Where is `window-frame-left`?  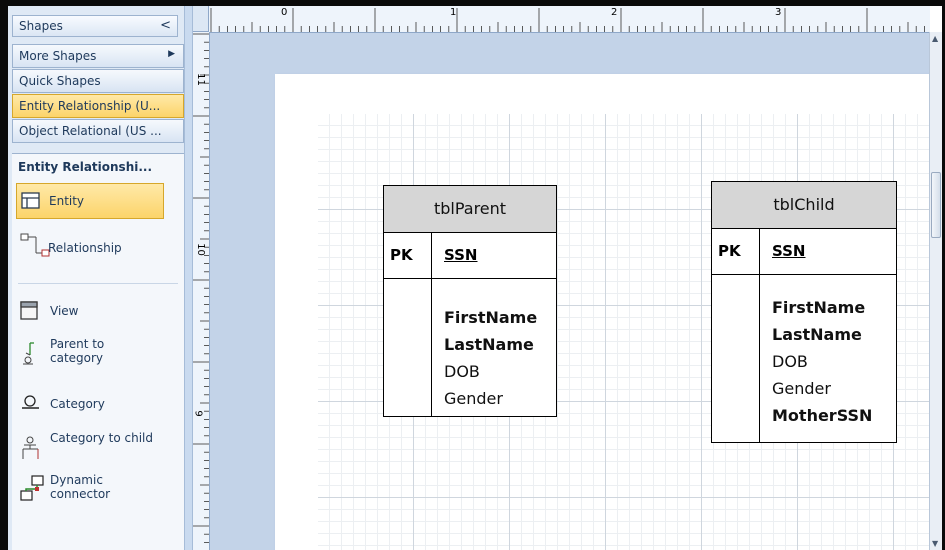 window-frame-left is located at coordinates (4, 275).